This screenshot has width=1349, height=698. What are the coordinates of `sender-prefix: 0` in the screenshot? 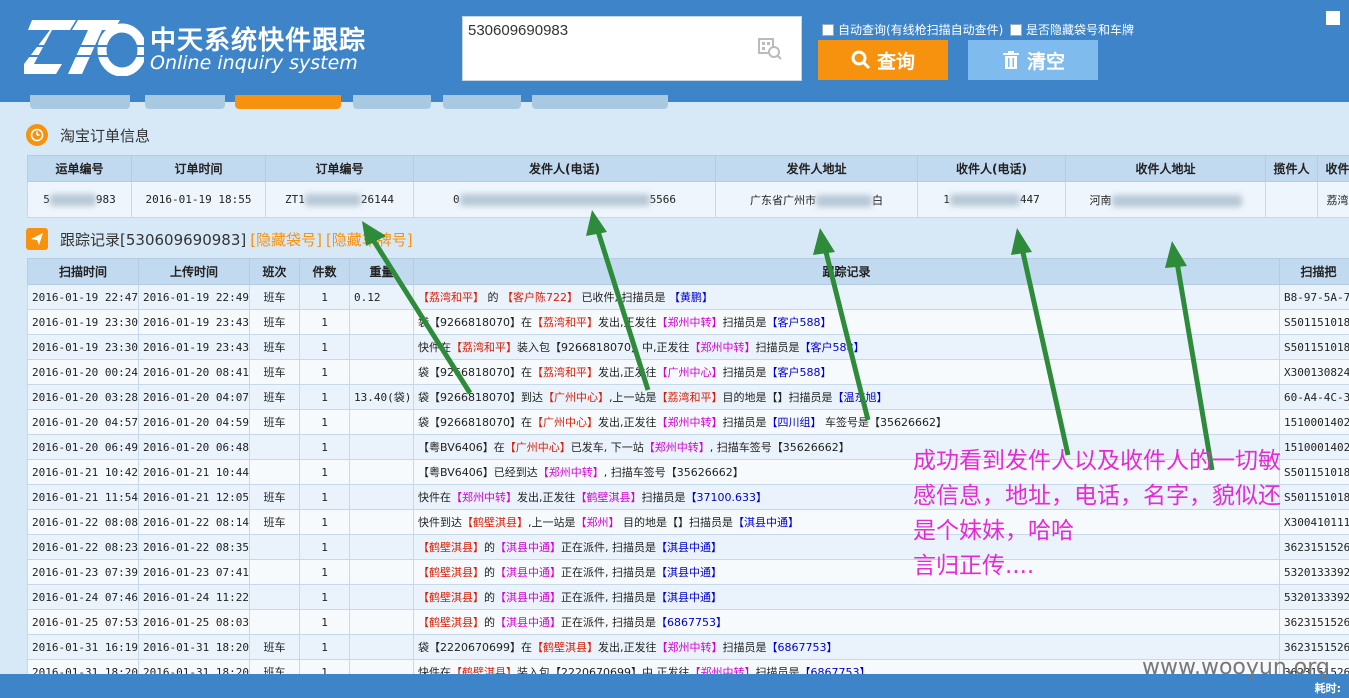 It's located at (456, 199).